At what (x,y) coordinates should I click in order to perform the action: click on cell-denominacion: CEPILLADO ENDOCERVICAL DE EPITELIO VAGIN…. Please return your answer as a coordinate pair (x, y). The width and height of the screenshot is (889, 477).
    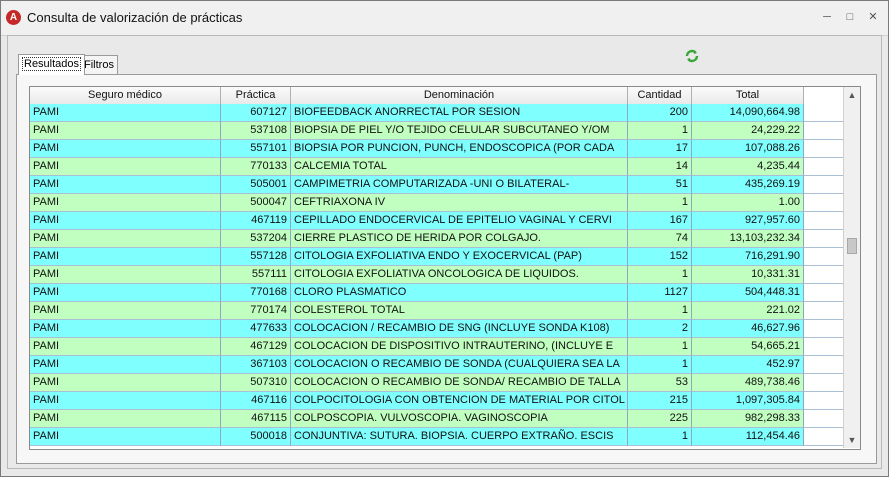
    Looking at the image, I should click on (459, 221).